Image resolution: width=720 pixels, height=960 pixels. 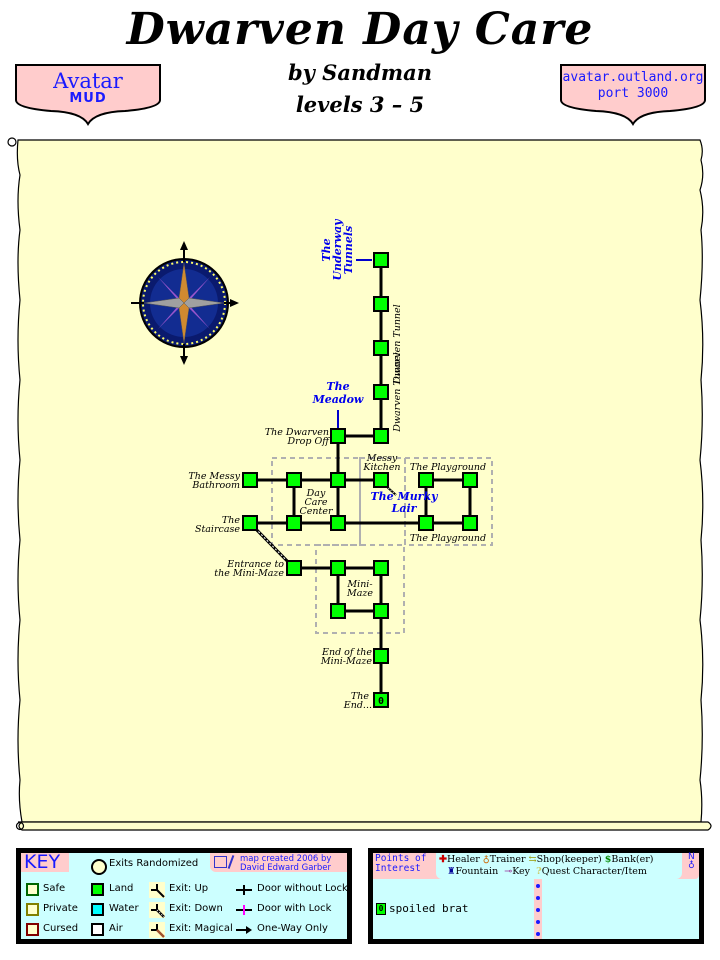 I want to click on room-messy-bathroom, so click(x=250, y=480).